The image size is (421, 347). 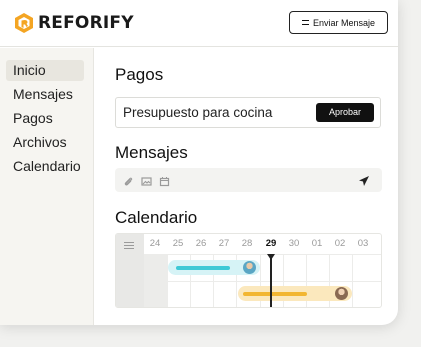 I want to click on payment-item: Presupuesto para cocina Aprobar, so click(x=248, y=112).